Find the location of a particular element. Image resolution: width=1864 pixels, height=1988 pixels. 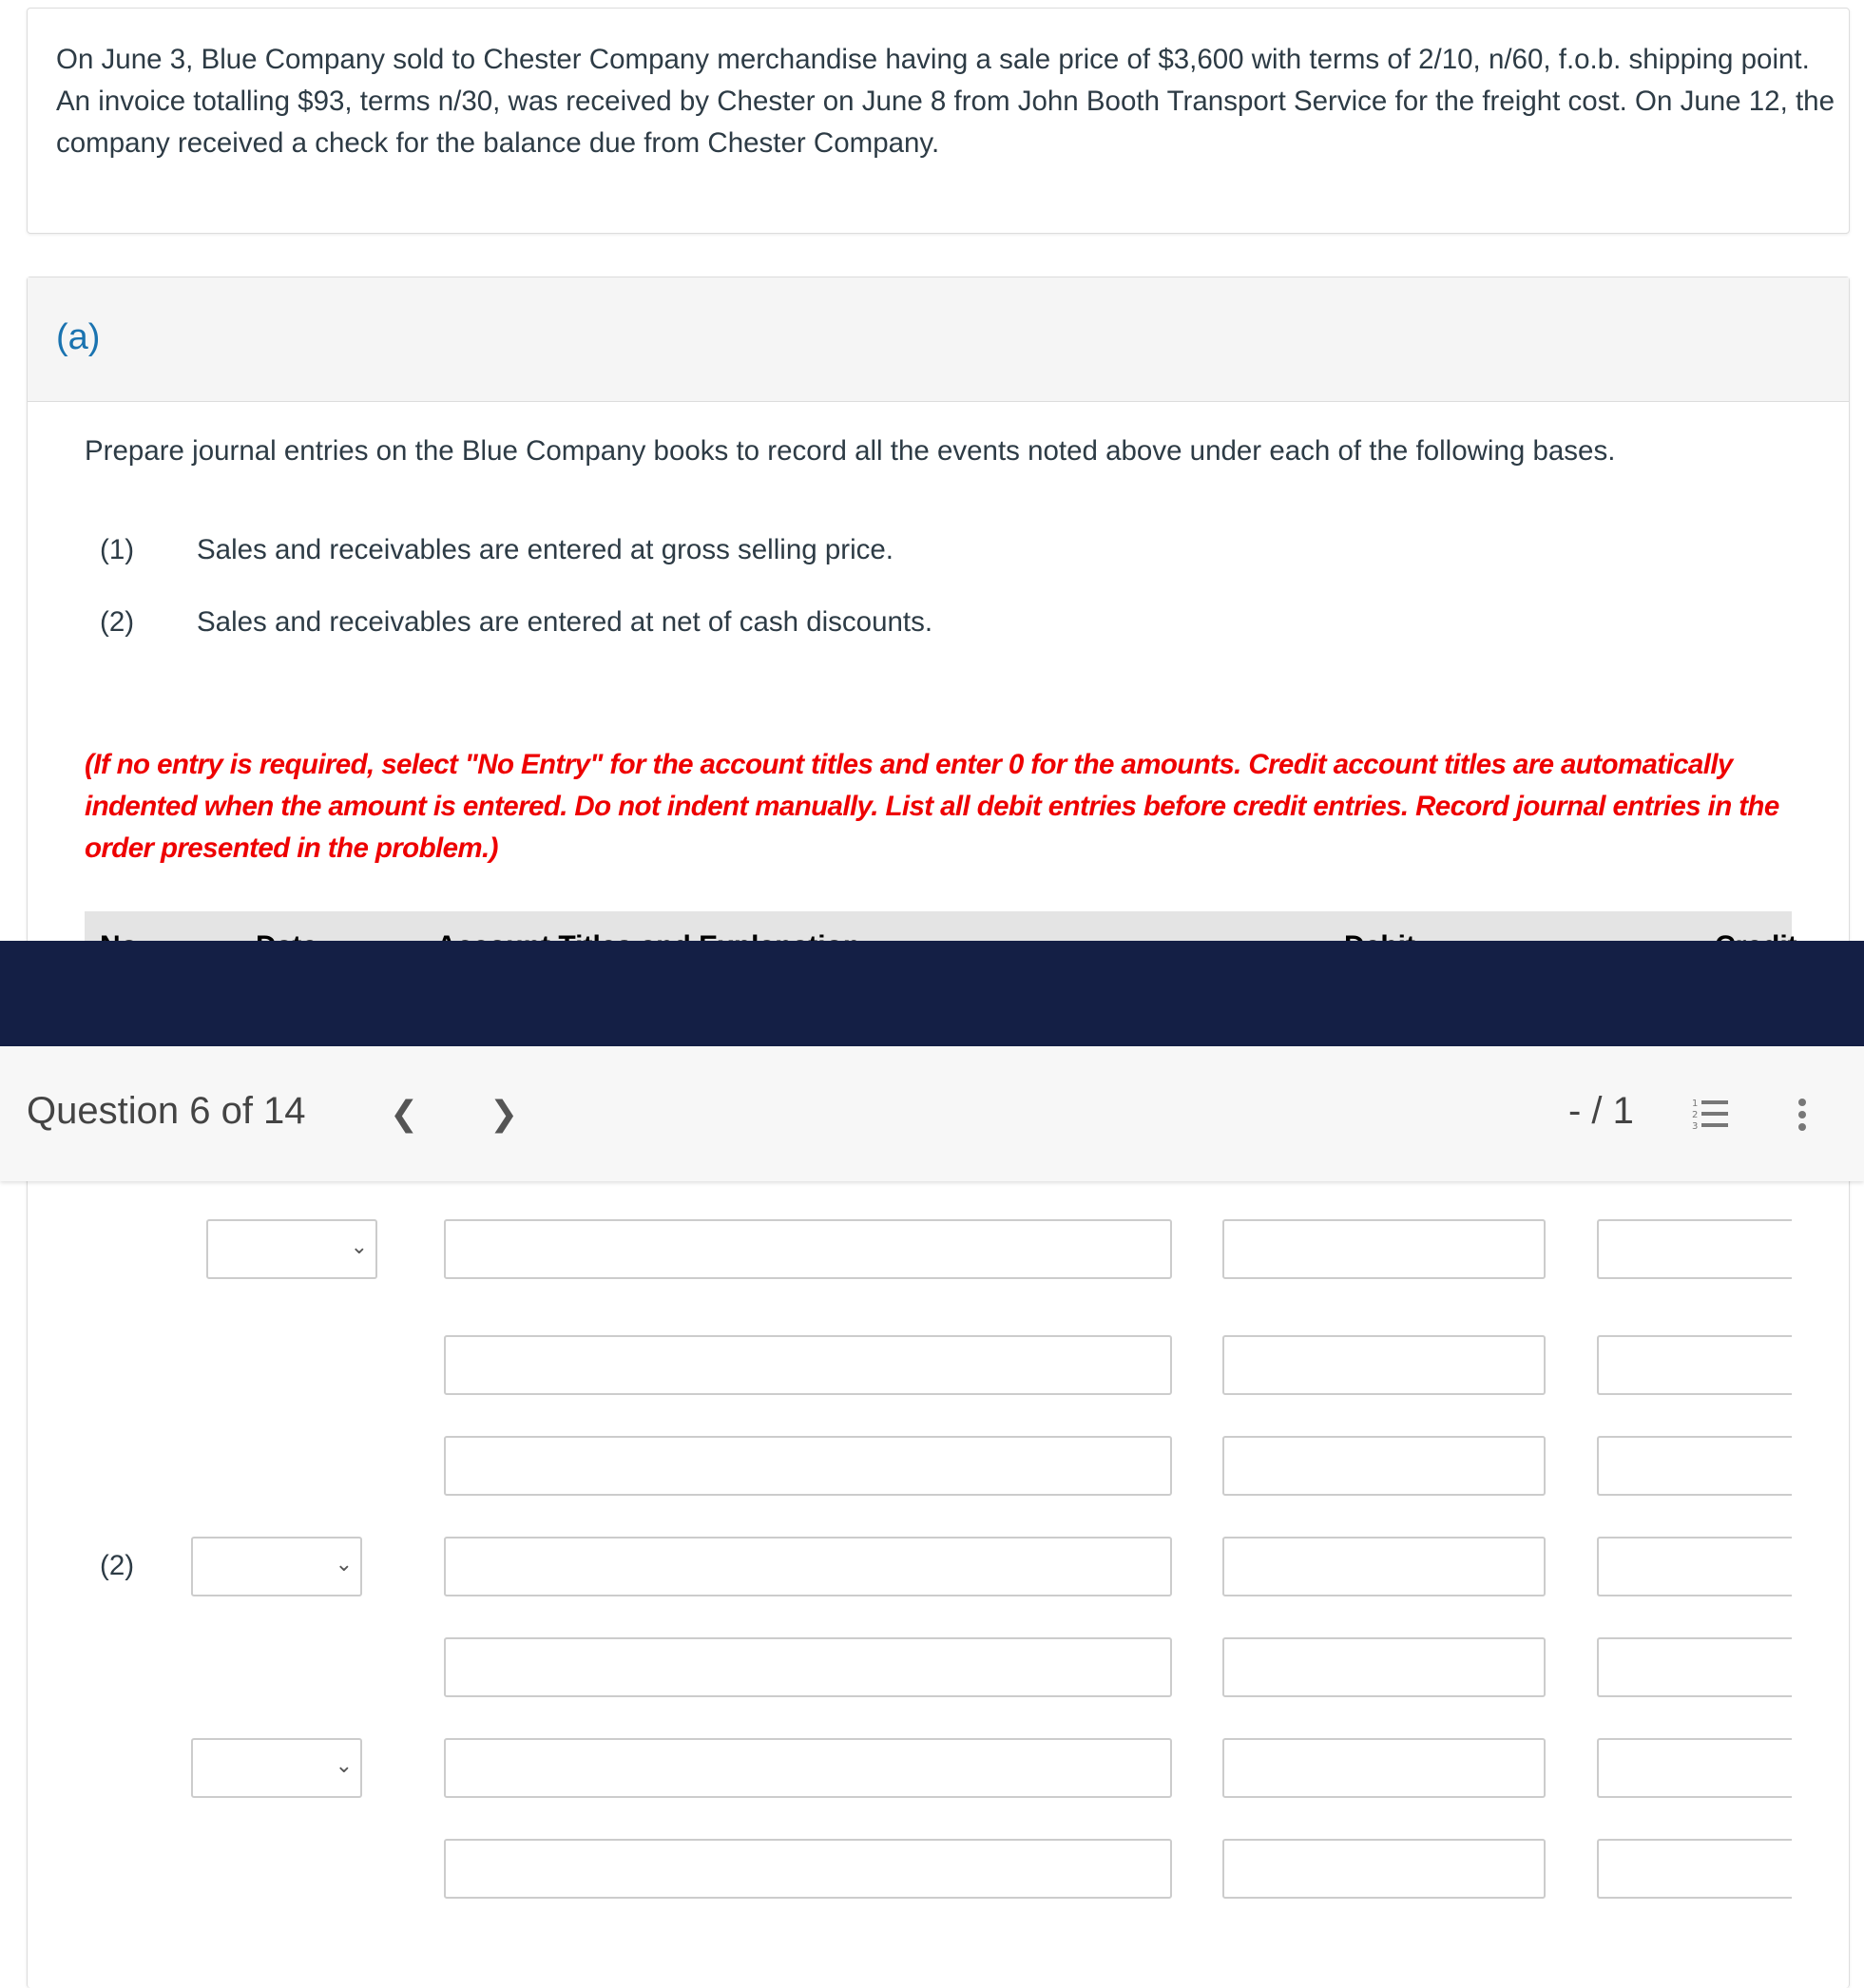

numbered-list-icon: 1 2 3 is located at coordinates (1711, 1114).